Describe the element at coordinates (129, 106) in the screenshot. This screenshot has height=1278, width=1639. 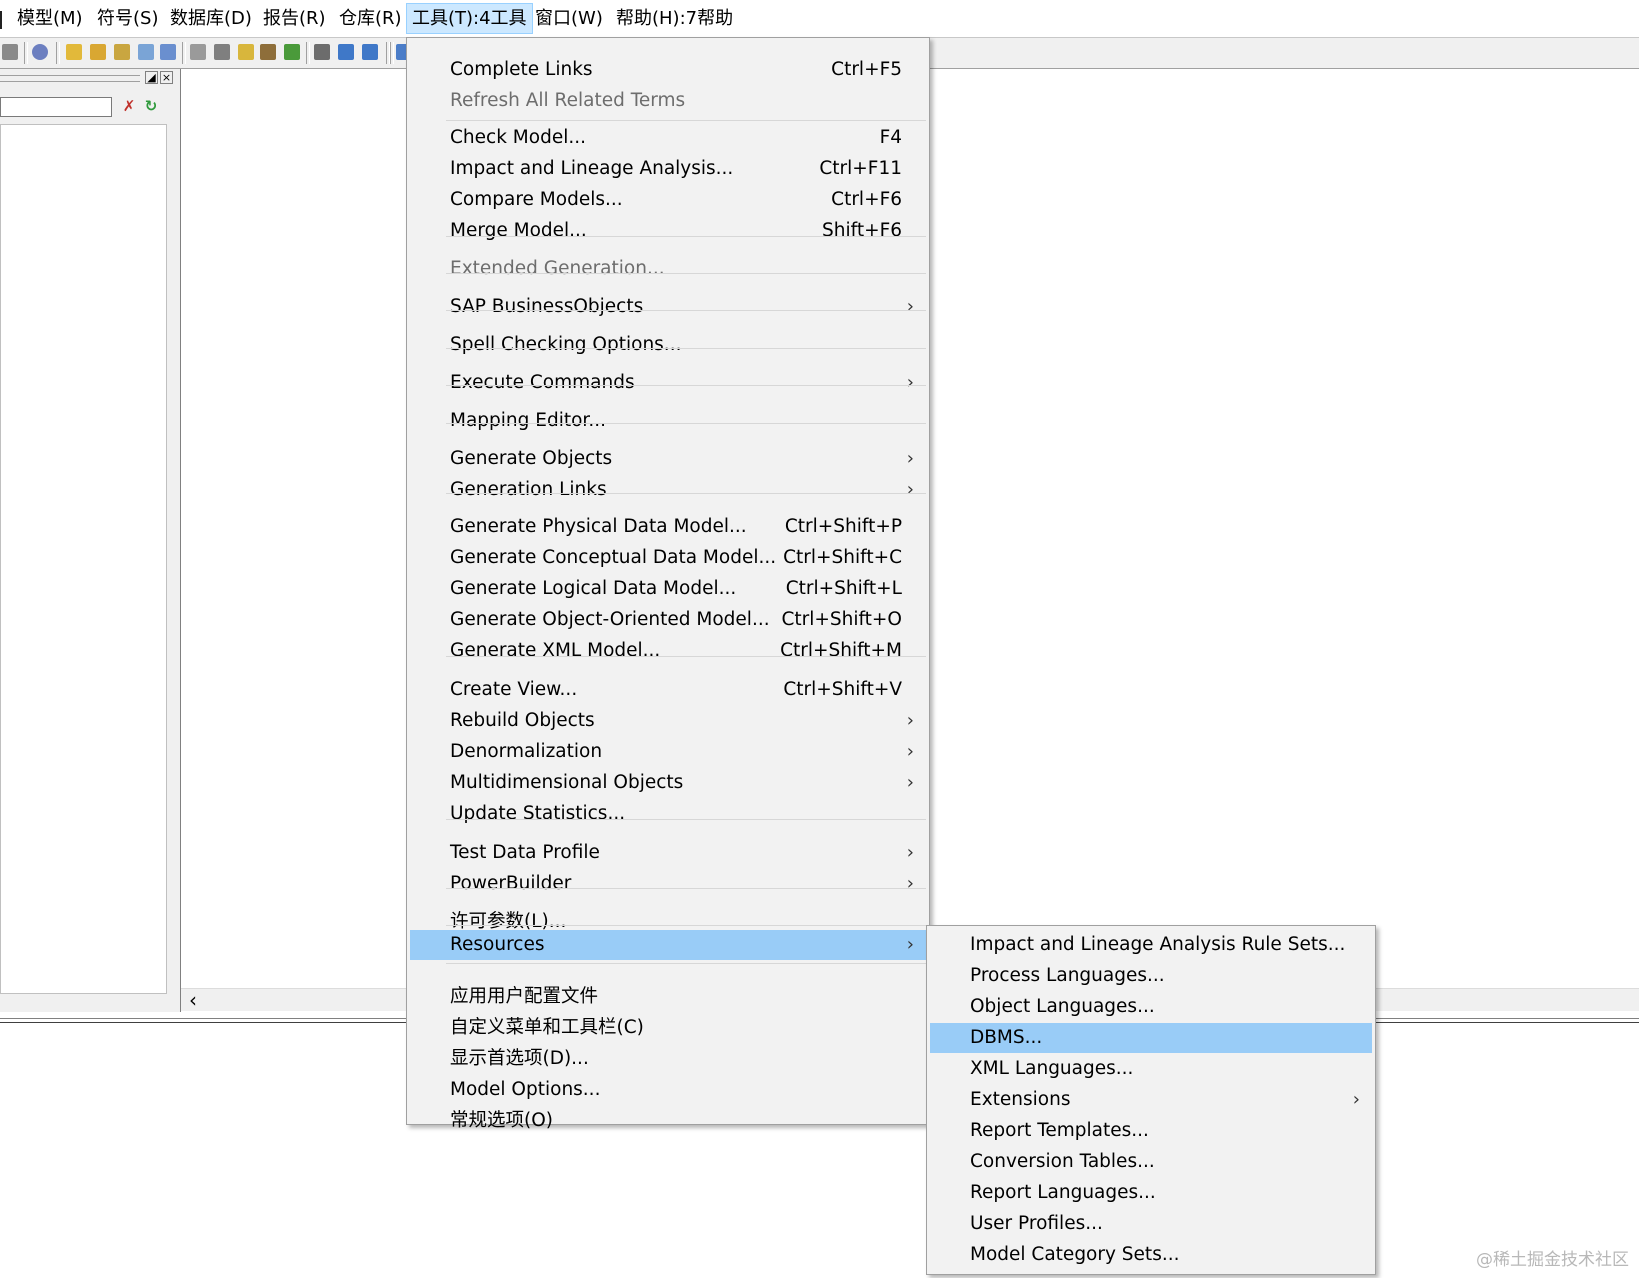
I see `clear-search-icon: ✗` at that location.